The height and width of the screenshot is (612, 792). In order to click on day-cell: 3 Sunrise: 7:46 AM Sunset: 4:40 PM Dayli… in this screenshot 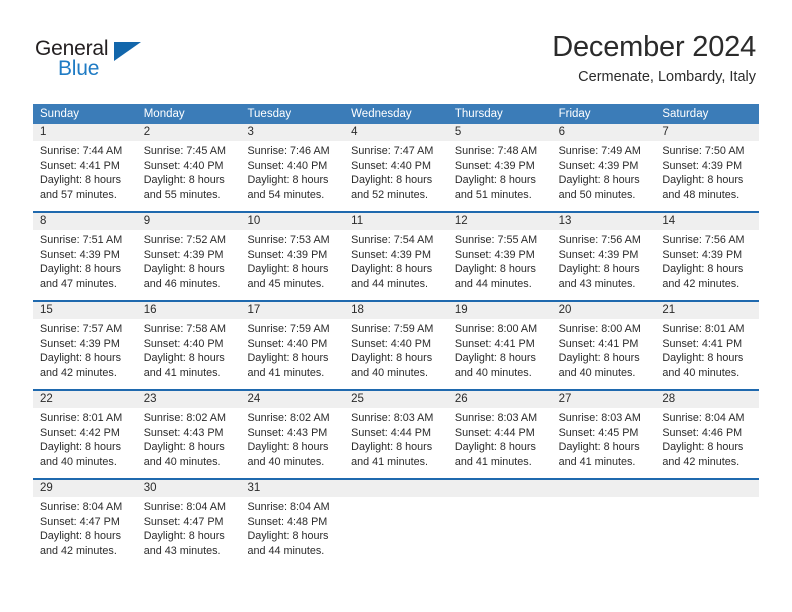, I will do `click(292, 167)`.